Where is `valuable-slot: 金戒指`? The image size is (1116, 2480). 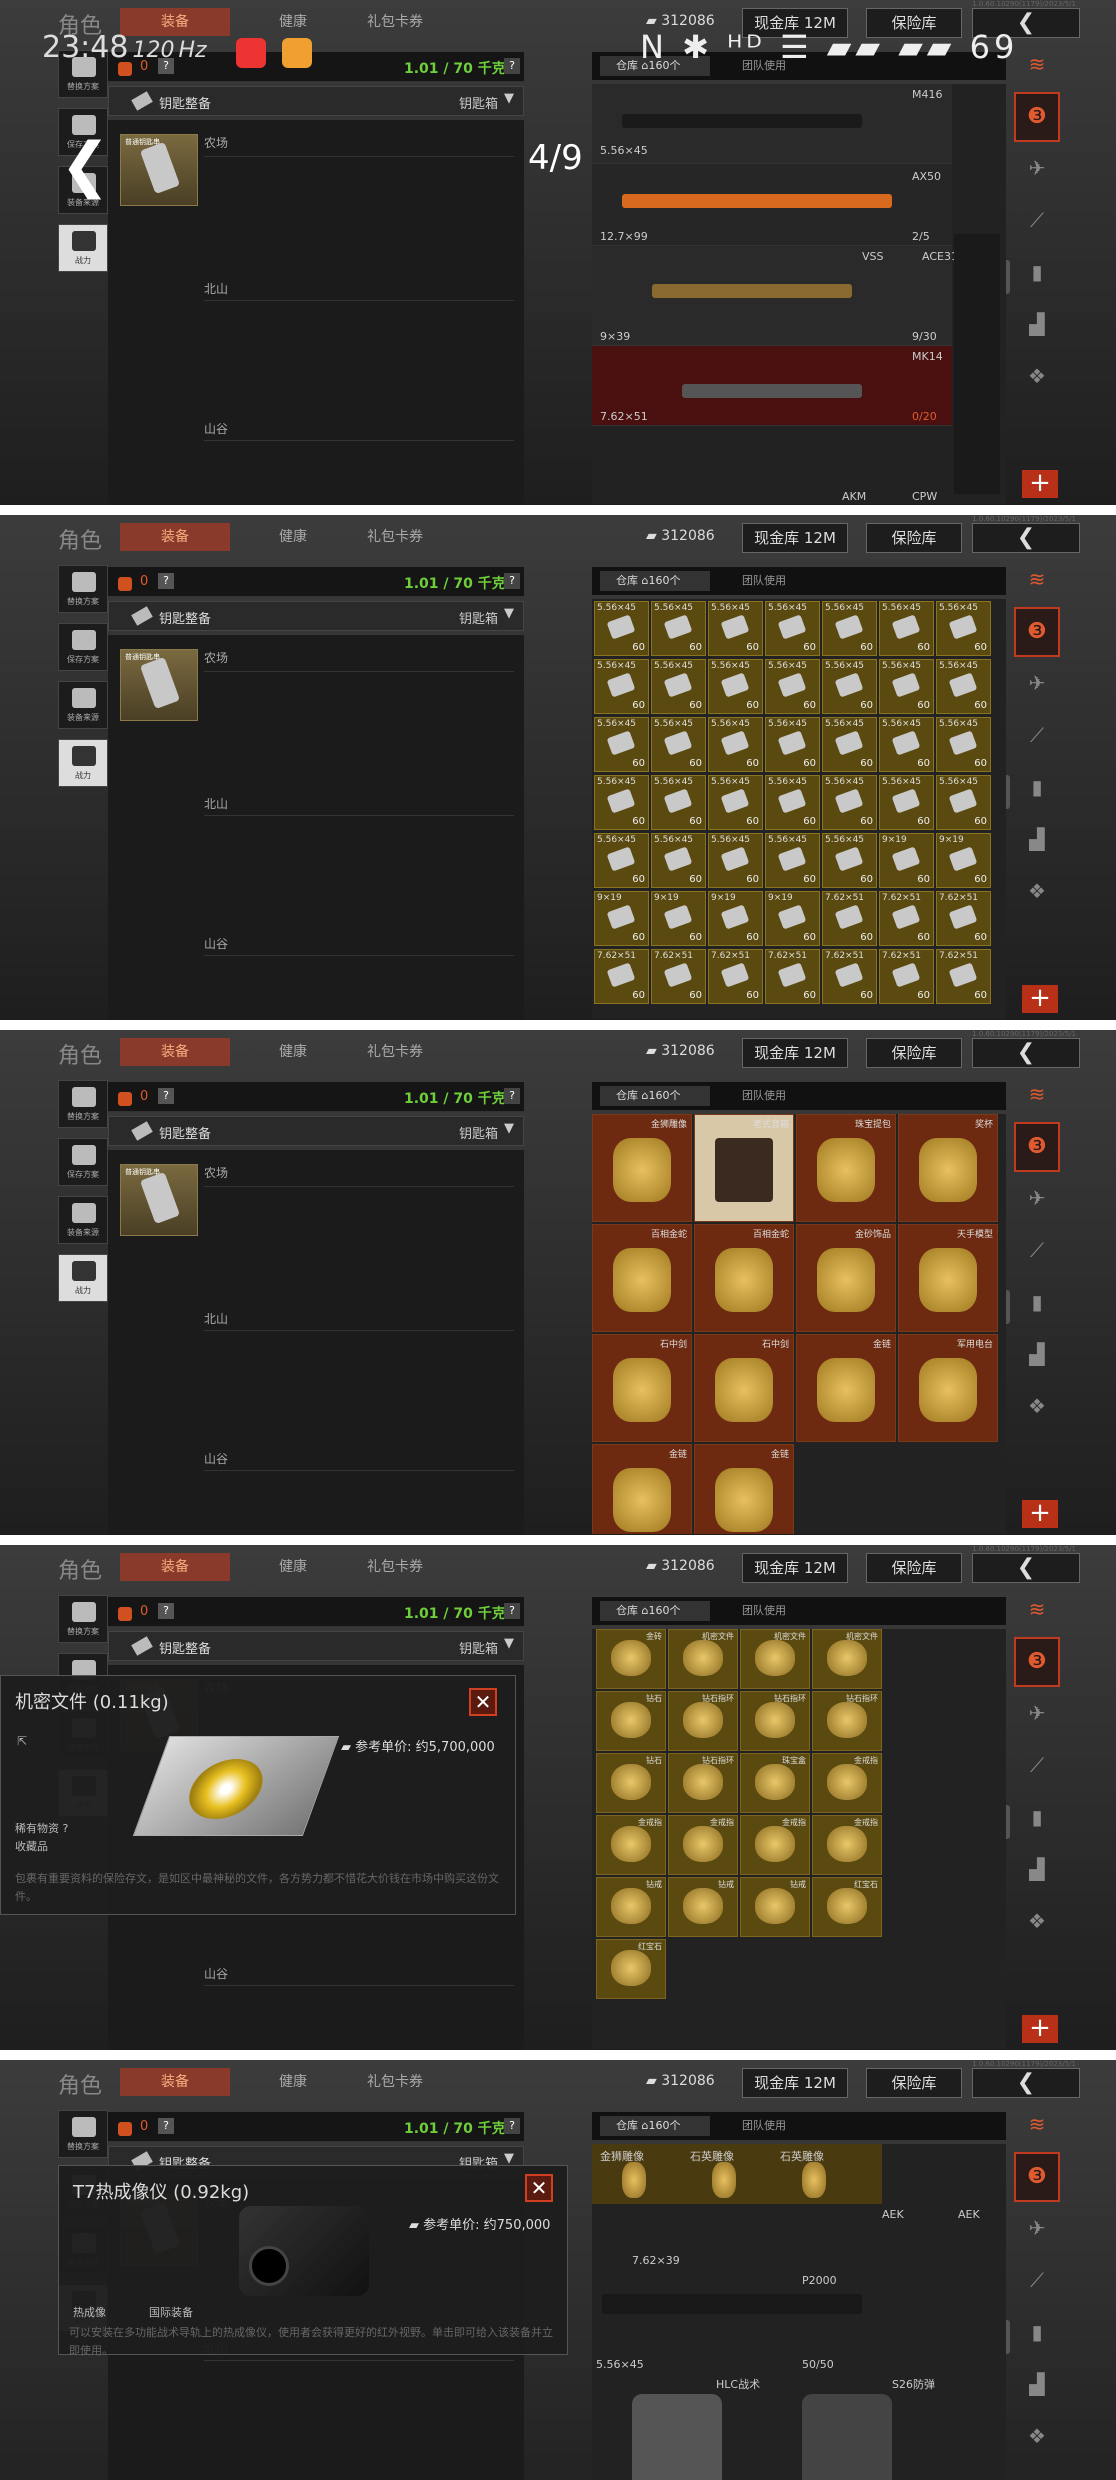 valuable-slot: 金戒指 is located at coordinates (631, 1845).